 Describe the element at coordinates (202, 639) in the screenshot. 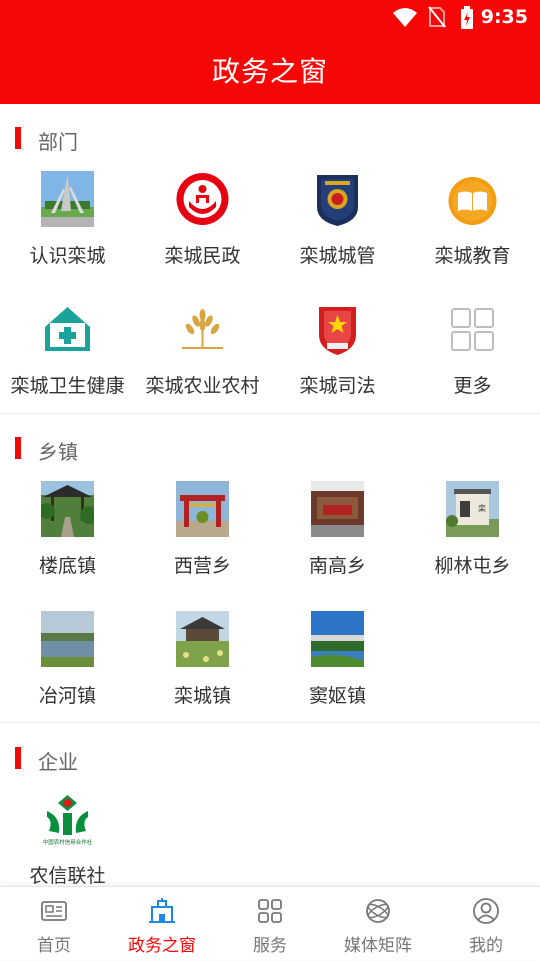

I see `park-photo` at that location.